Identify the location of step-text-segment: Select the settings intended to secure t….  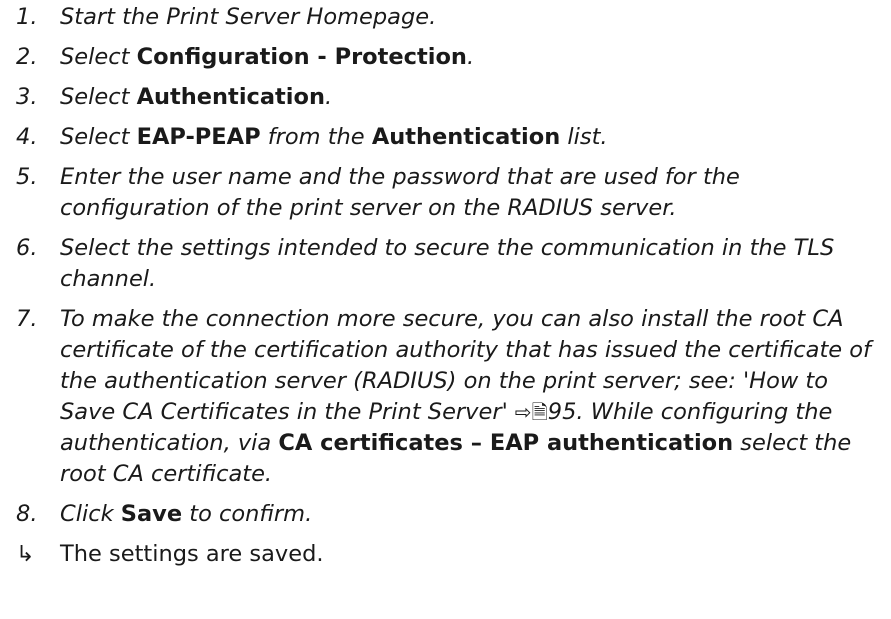
(447, 263).